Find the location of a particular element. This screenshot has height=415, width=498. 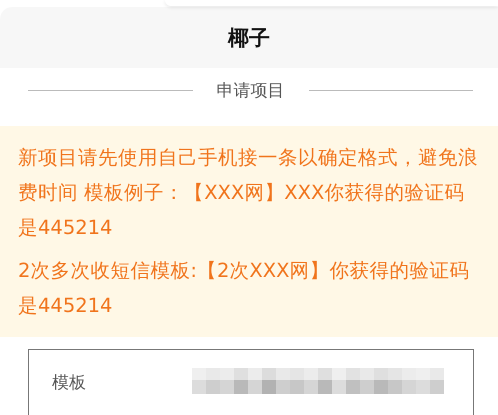

notice-text: 2次多次收短信模板:【2次XXX网】你获得的验证码是445214 is located at coordinates (244, 288).